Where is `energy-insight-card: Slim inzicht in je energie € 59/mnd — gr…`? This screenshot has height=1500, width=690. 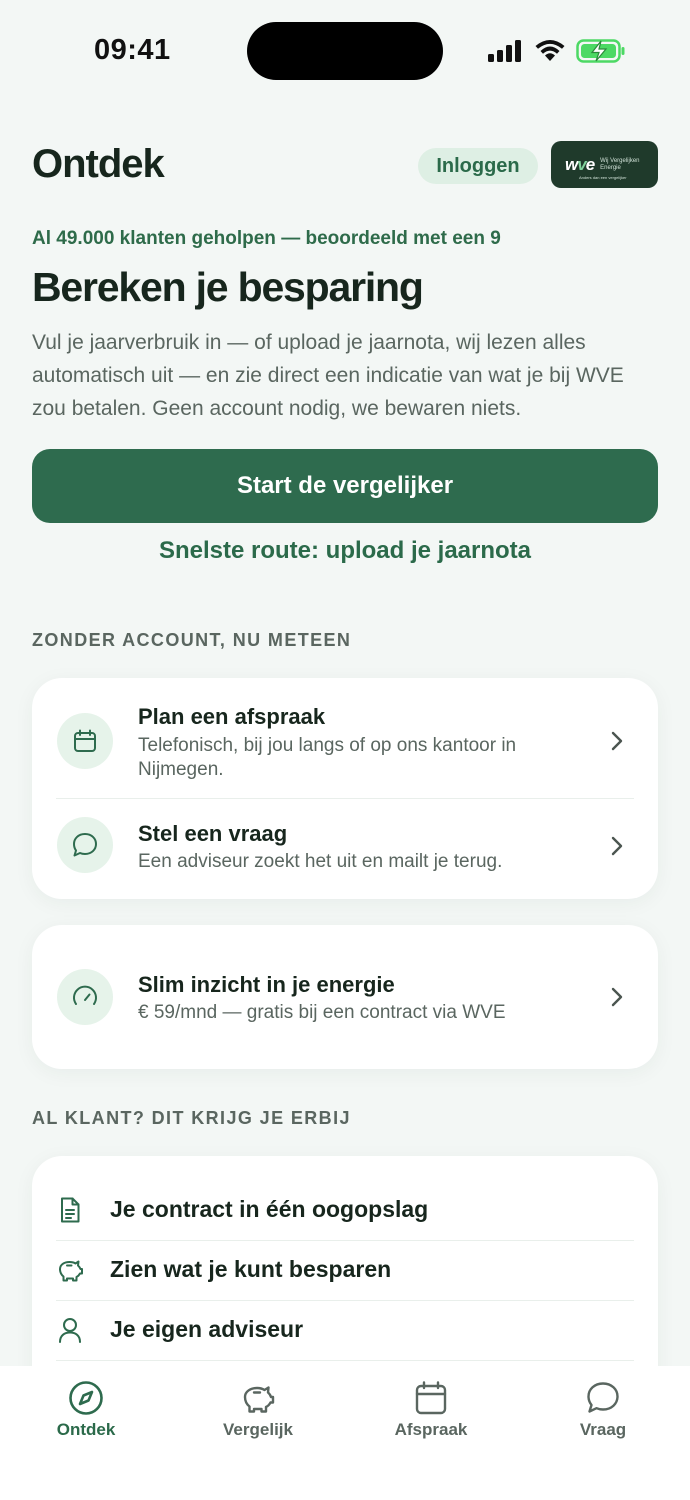 energy-insight-card: Slim inzicht in je energie € 59/mnd — gr… is located at coordinates (345, 997).